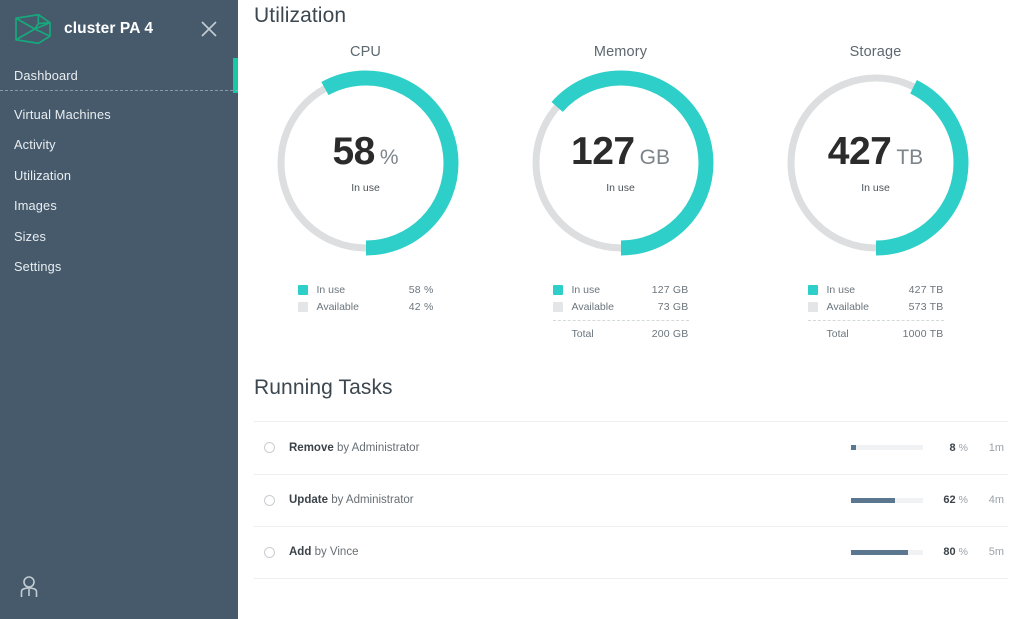 This screenshot has width=1024, height=619. Describe the element at coordinates (875, 52) in the screenshot. I see `chart-title: Storage` at that location.